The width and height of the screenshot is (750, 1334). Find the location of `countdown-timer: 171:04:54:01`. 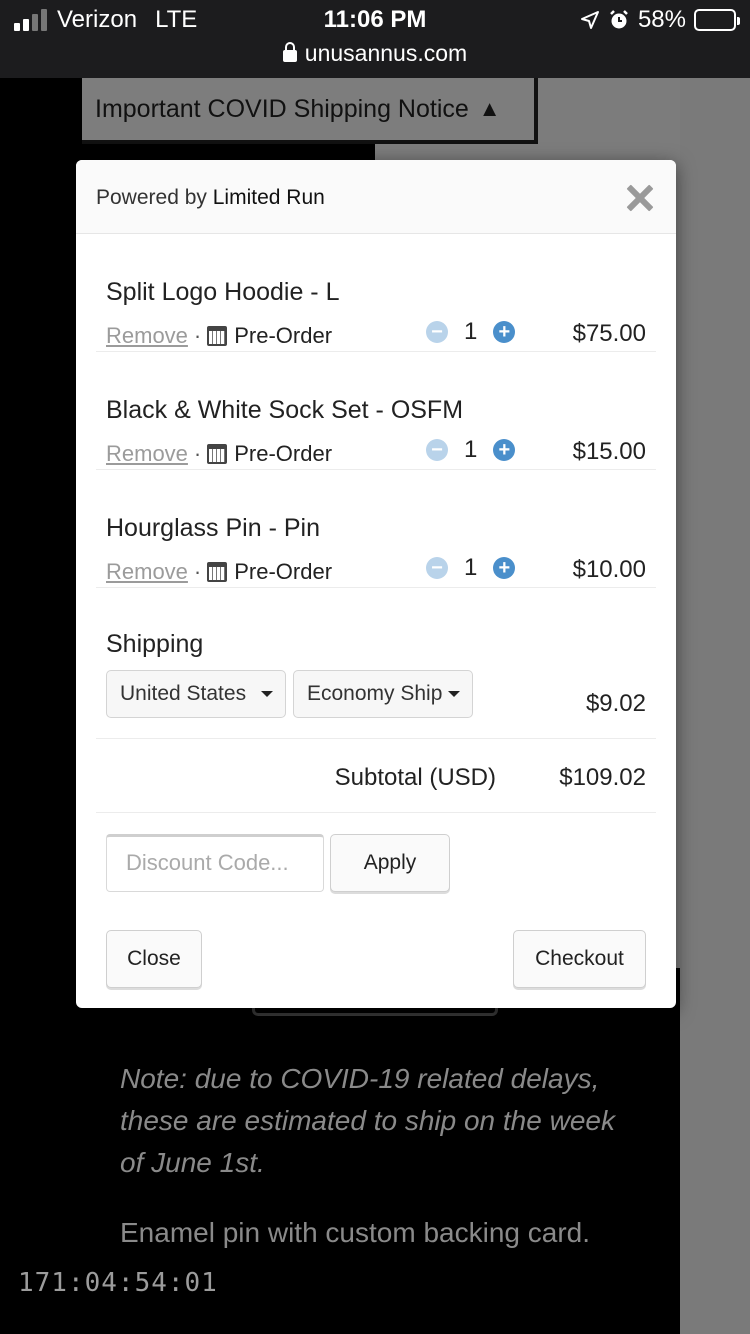

countdown-timer: 171:04:54:01 is located at coordinates (118, 1283).